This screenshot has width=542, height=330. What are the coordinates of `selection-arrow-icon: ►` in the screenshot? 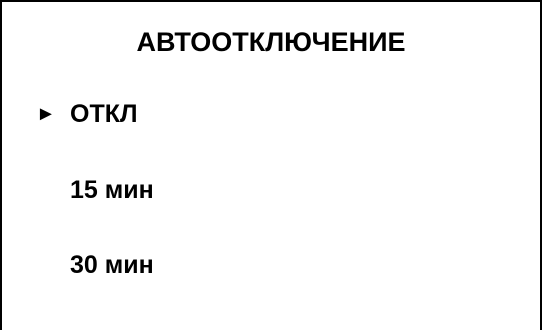 It's located at (46, 114).